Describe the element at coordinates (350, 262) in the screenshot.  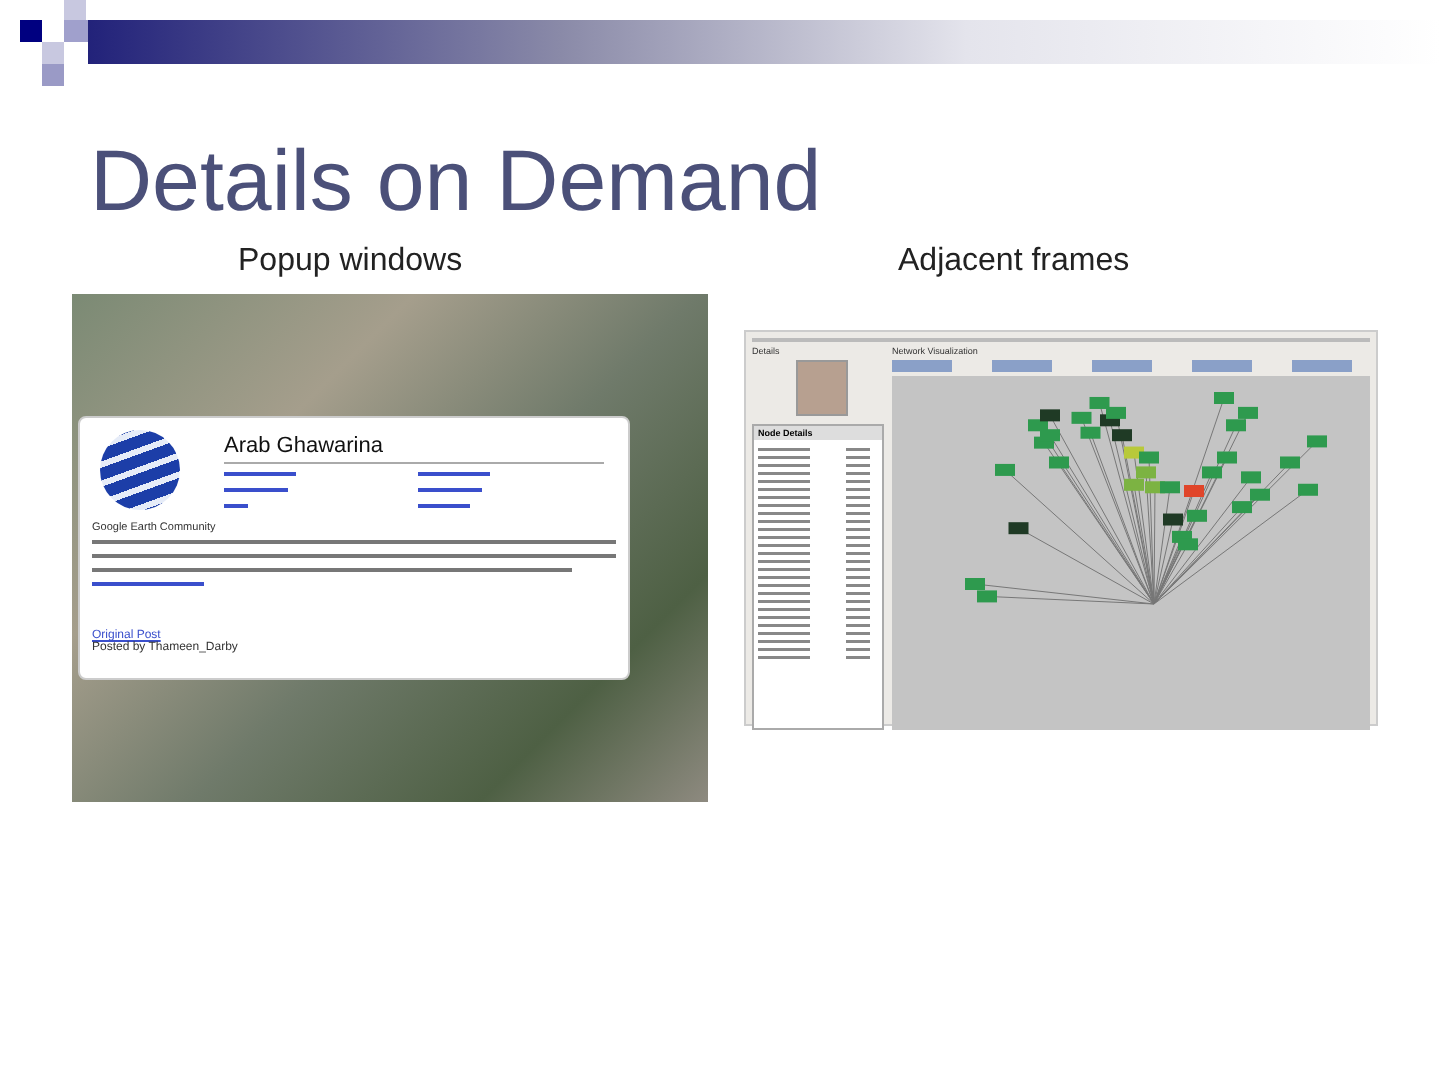
I see `panel-caption: Popup windows` at that location.